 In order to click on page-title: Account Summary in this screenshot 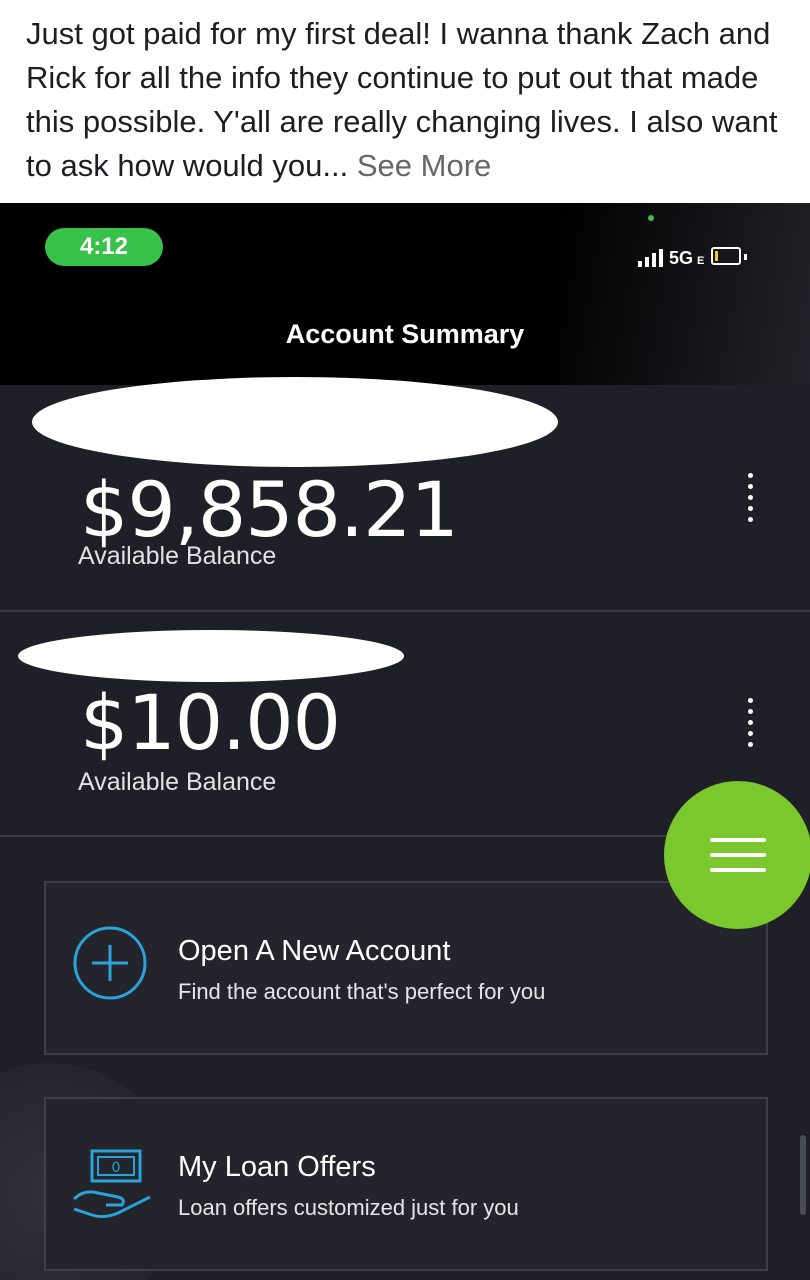, I will do `click(405, 334)`.